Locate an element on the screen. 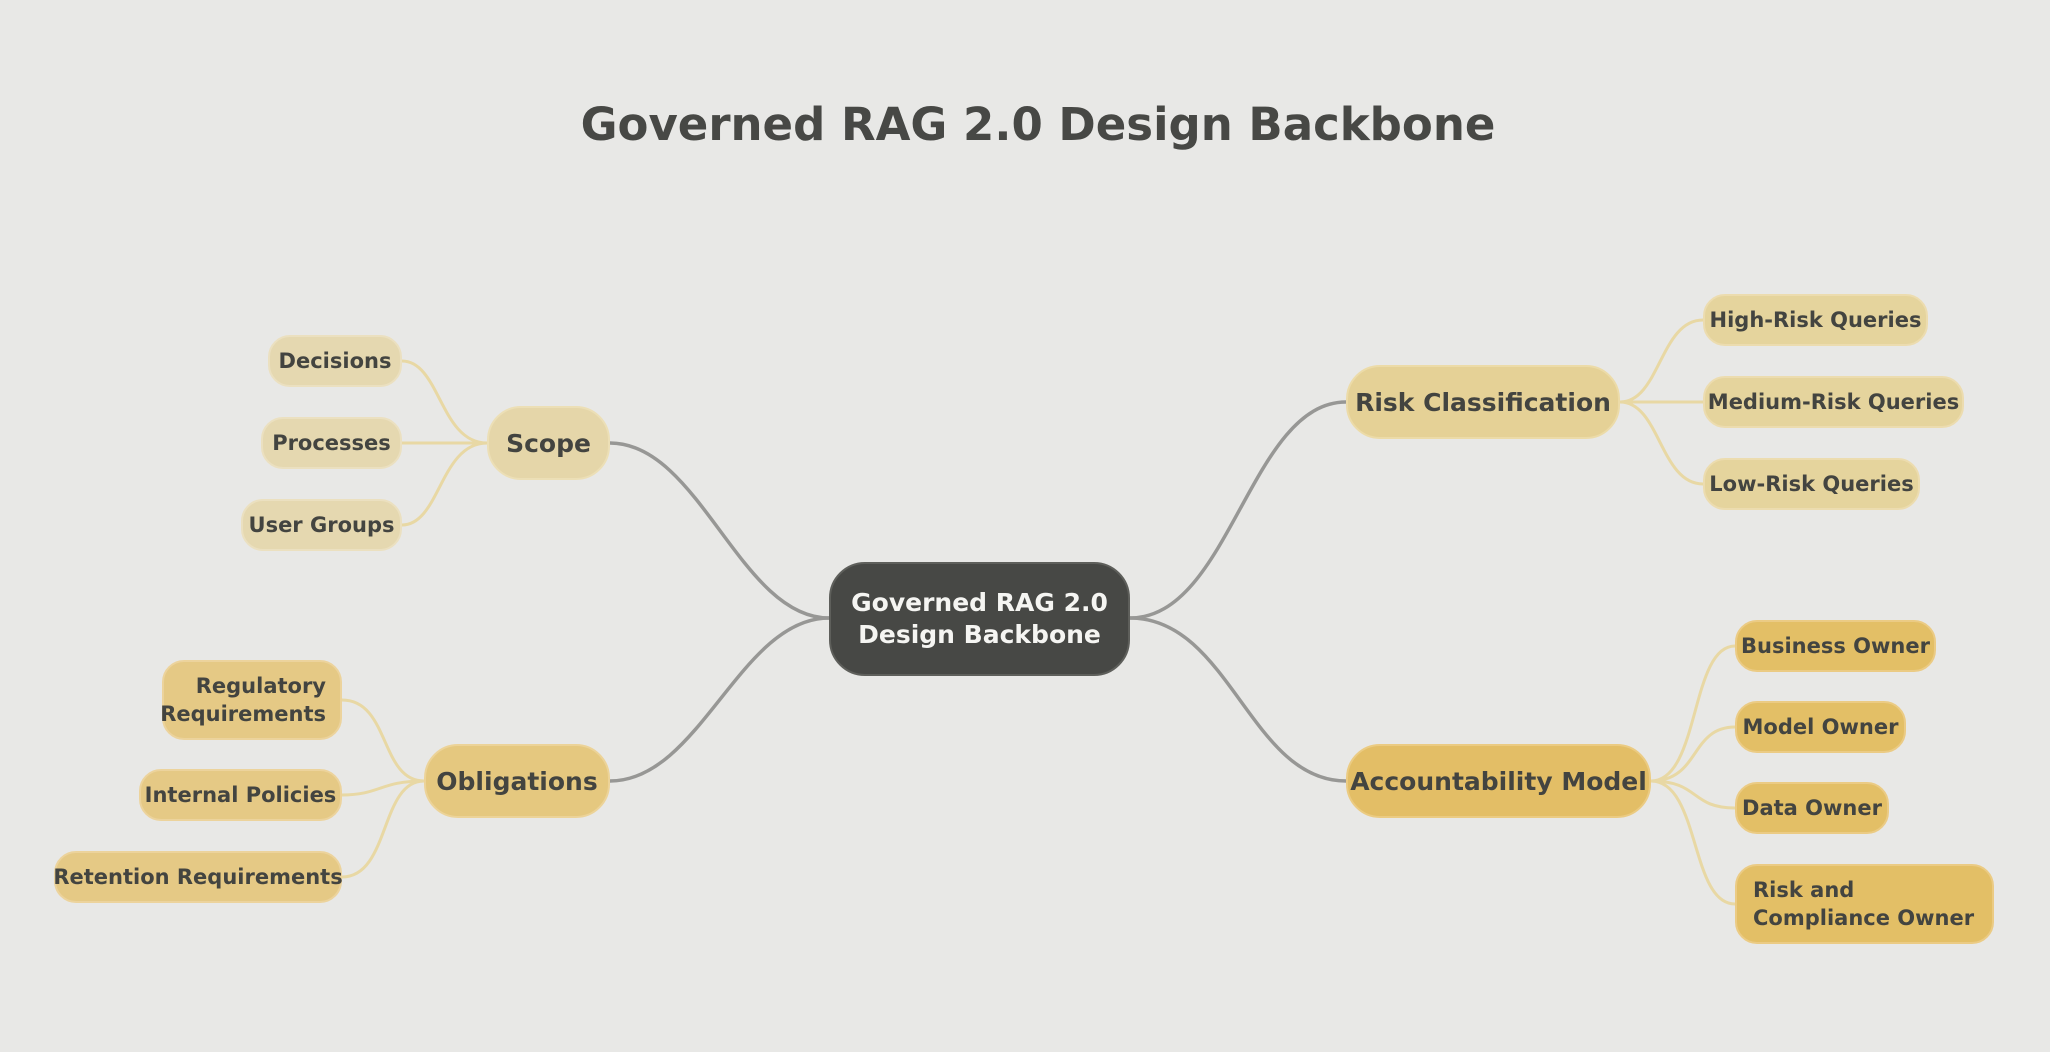 The width and height of the screenshot is (2050, 1052). scope-leaf-processes: Processes is located at coordinates (331, 443).